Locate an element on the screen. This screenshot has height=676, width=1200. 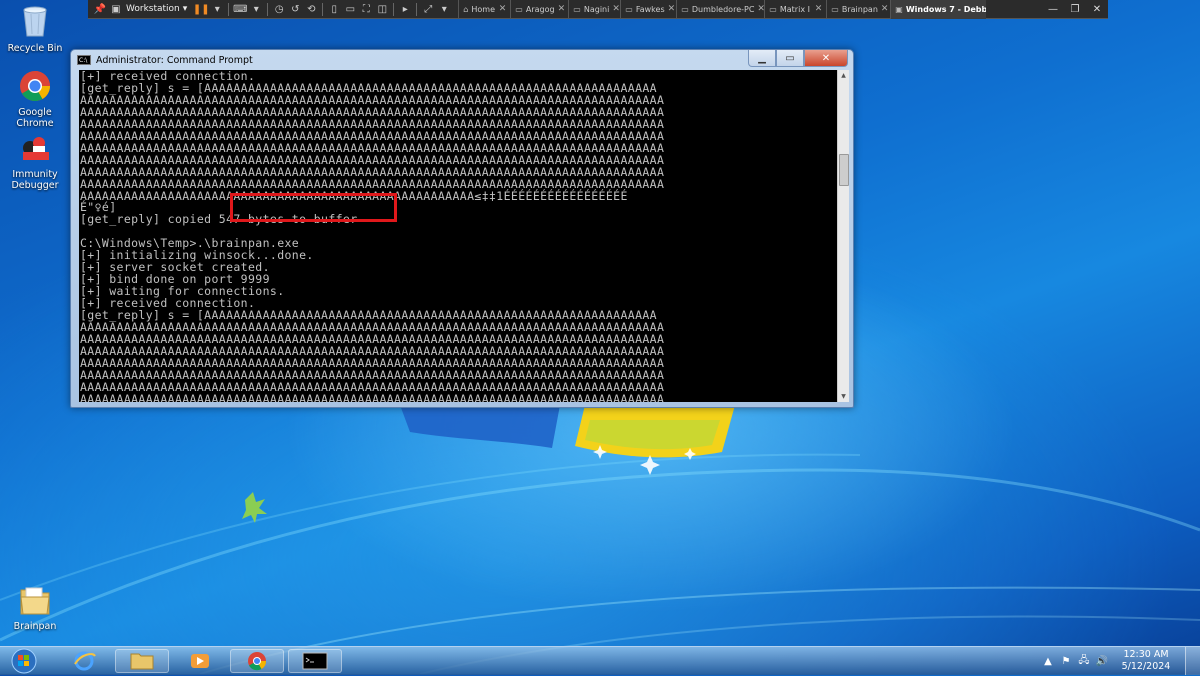
tab-fawkes: ▭ Fawkes ✕ is located at coordinates (648, 9).